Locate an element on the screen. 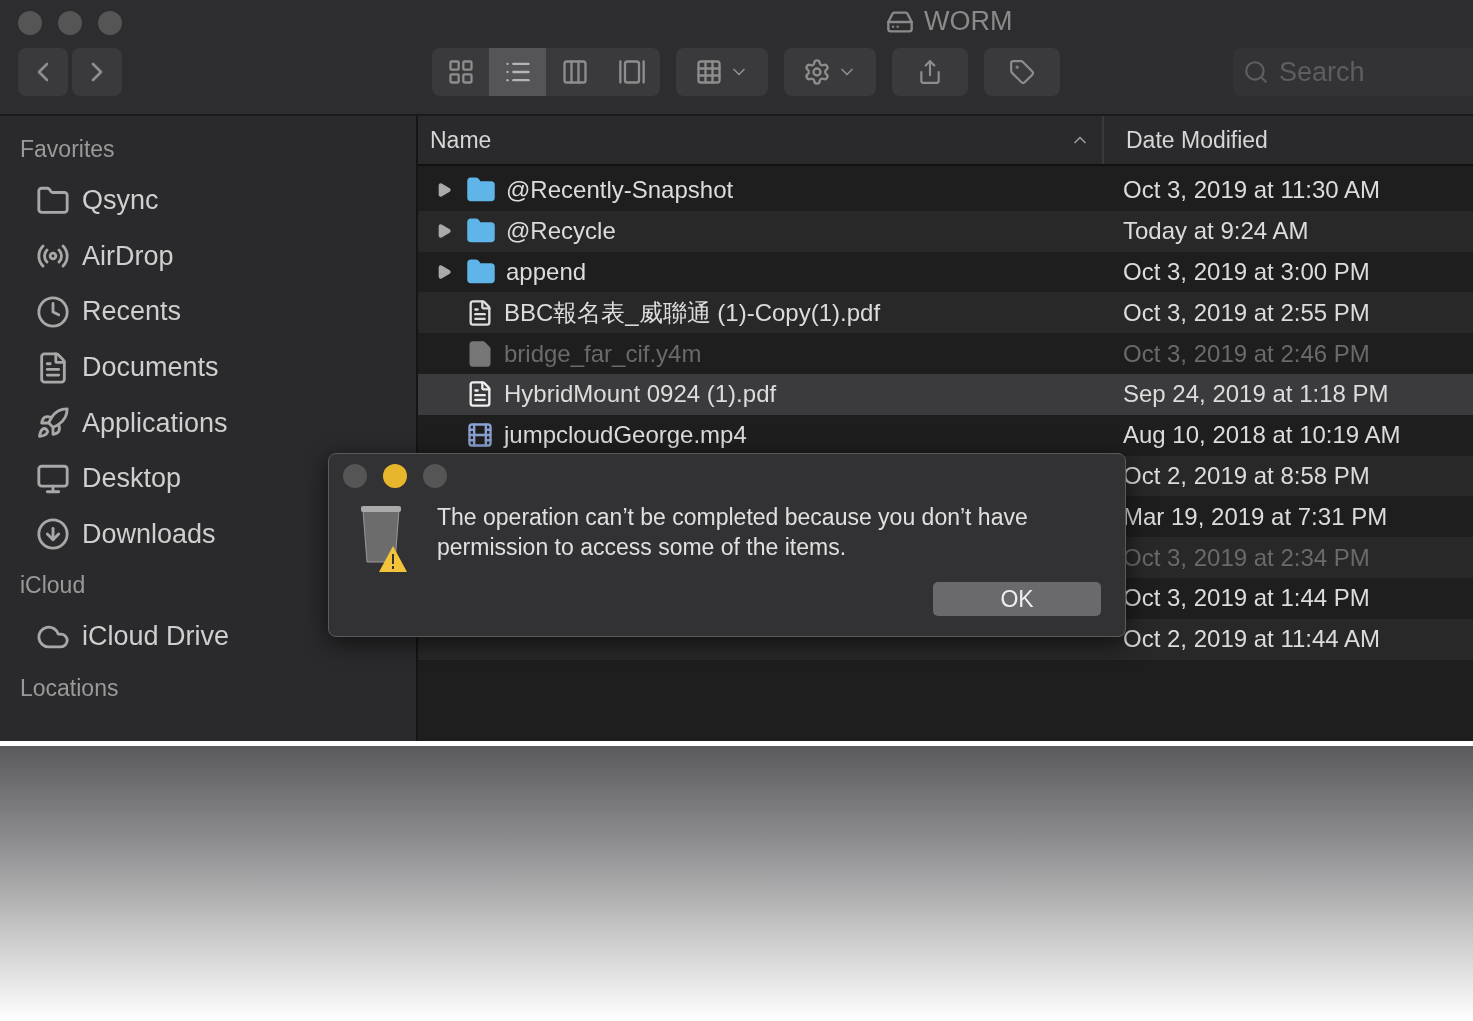 This screenshot has width=1473, height=1021. sidebar-item: Applications is located at coordinates (208, 423).